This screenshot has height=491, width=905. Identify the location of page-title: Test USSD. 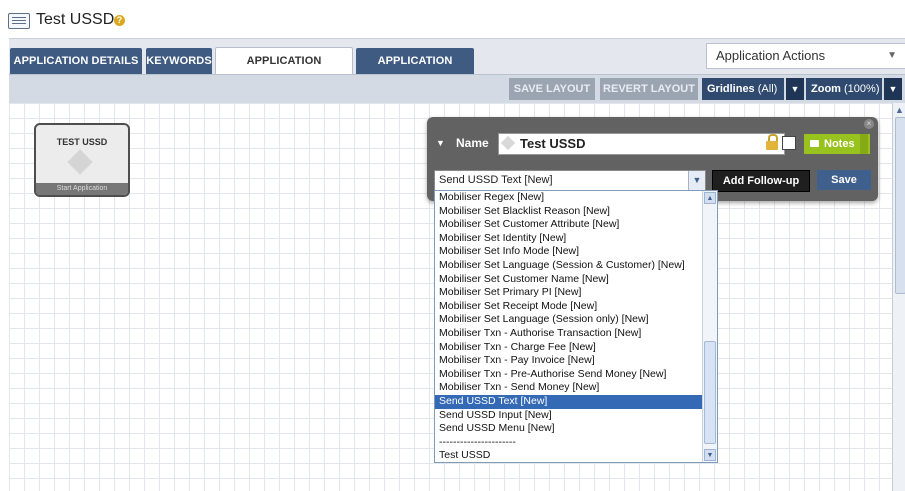
(75, 19).